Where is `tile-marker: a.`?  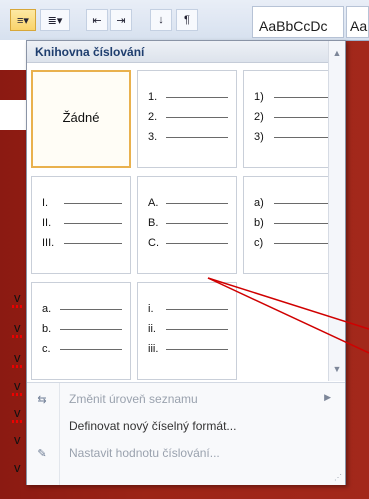 tile-marker: a. is located at coordinates (47, 309).